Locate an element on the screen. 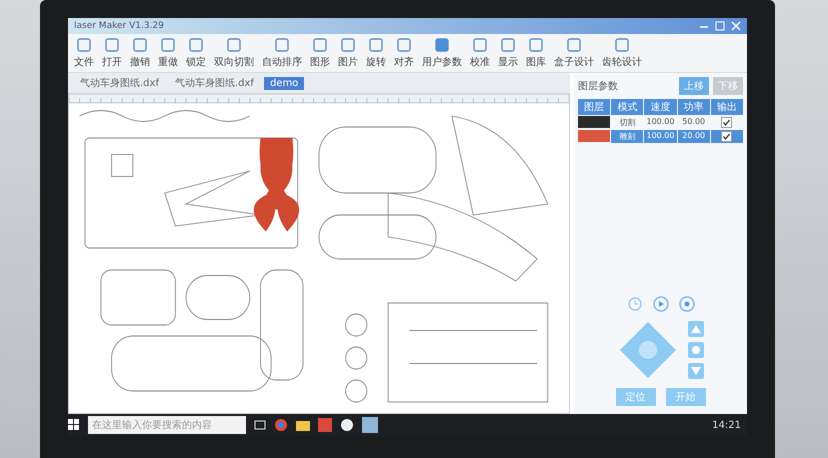 Image resolution: width=828 pixels, height=458 pixels. direction-pad-icon is located at coordinates (648, 350).